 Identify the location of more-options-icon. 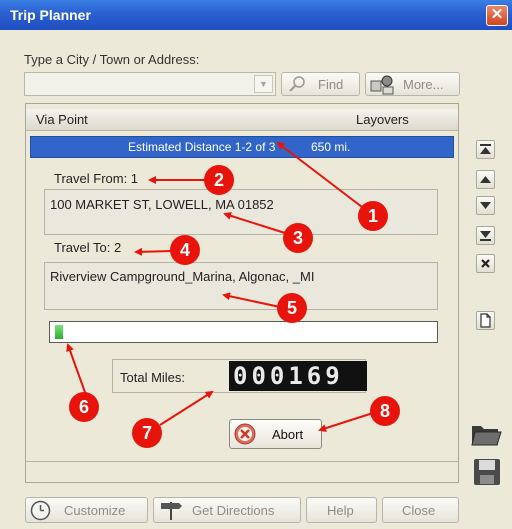
(382, 85).